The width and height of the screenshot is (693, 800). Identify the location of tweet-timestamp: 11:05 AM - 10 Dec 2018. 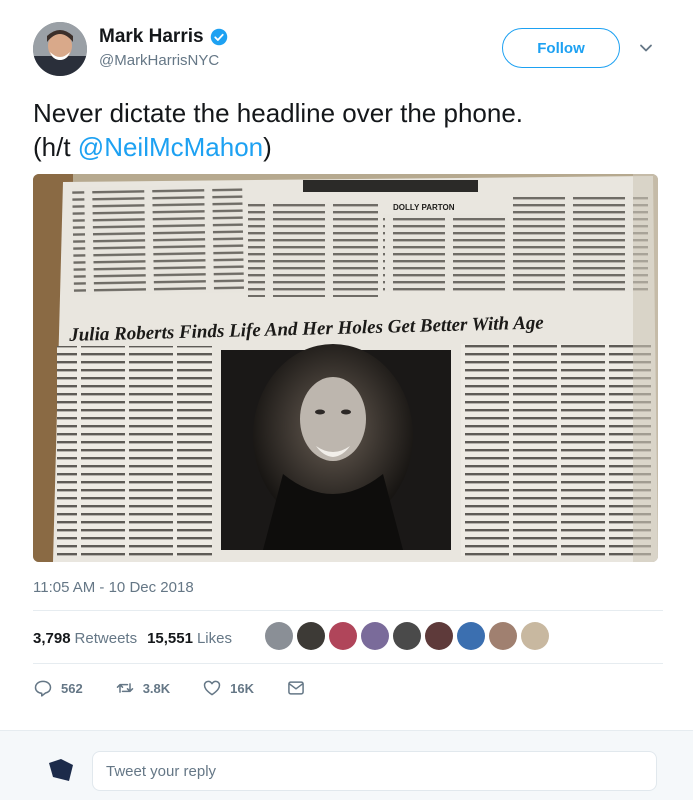
(113, 587).